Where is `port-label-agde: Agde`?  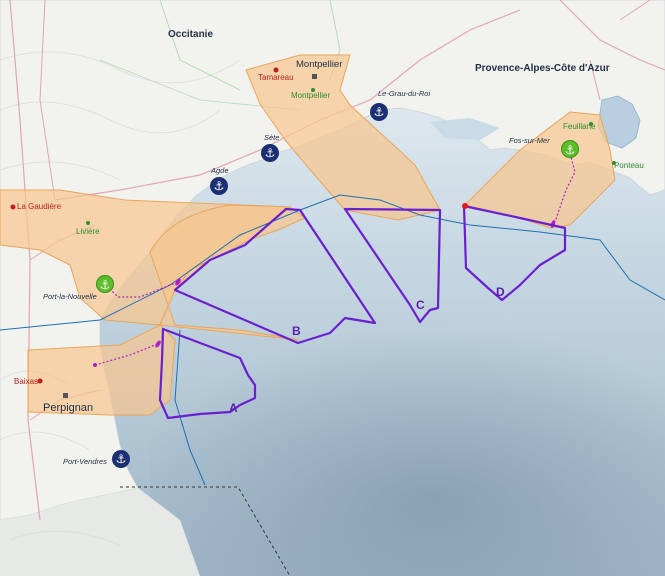
port-label-agde: Agde is located at coordinates (220, 170).